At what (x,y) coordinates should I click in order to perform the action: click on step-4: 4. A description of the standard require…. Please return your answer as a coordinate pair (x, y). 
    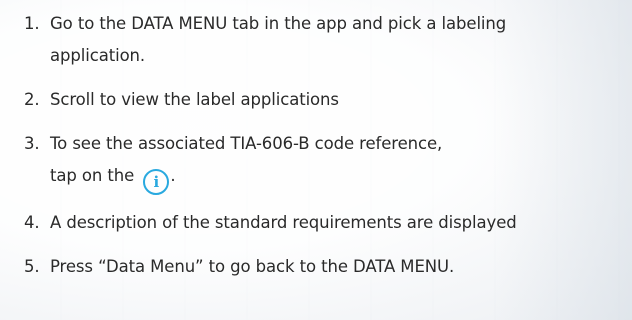
    Looking at the image, I should click on (322, 223).